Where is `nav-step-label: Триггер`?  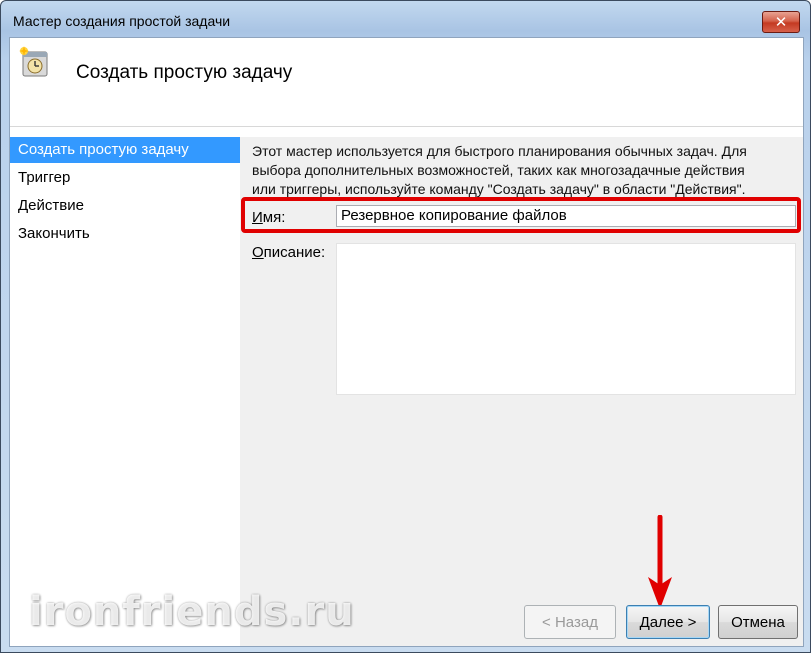 nav-step-label: Триггер is located at coordinates (44, 177).